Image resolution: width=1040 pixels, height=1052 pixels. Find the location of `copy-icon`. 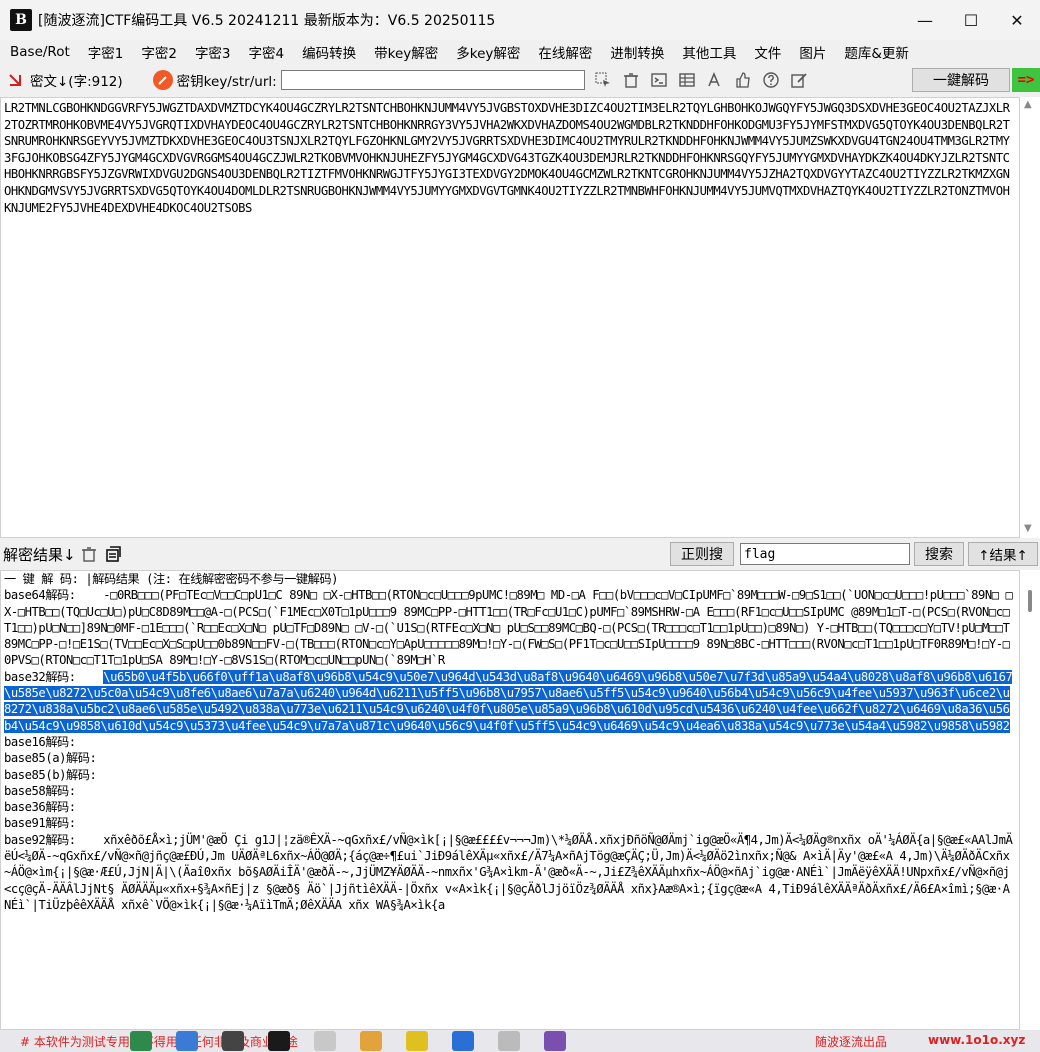

copy-icon is located at coordinates (113, 554).